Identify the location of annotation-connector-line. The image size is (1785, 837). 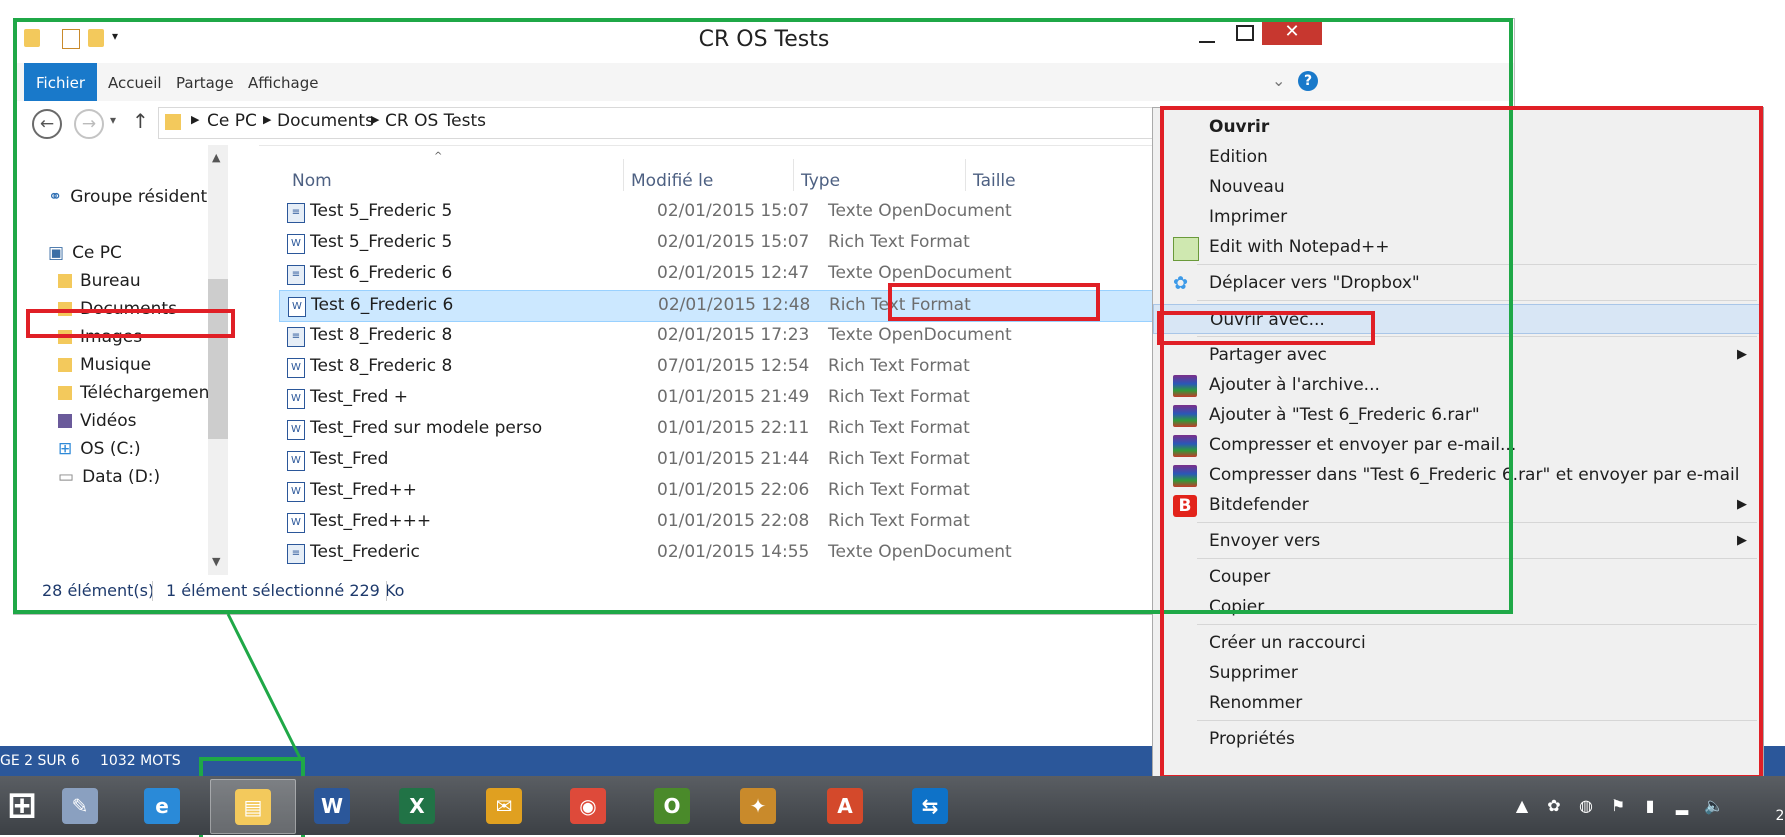
(264, 687).